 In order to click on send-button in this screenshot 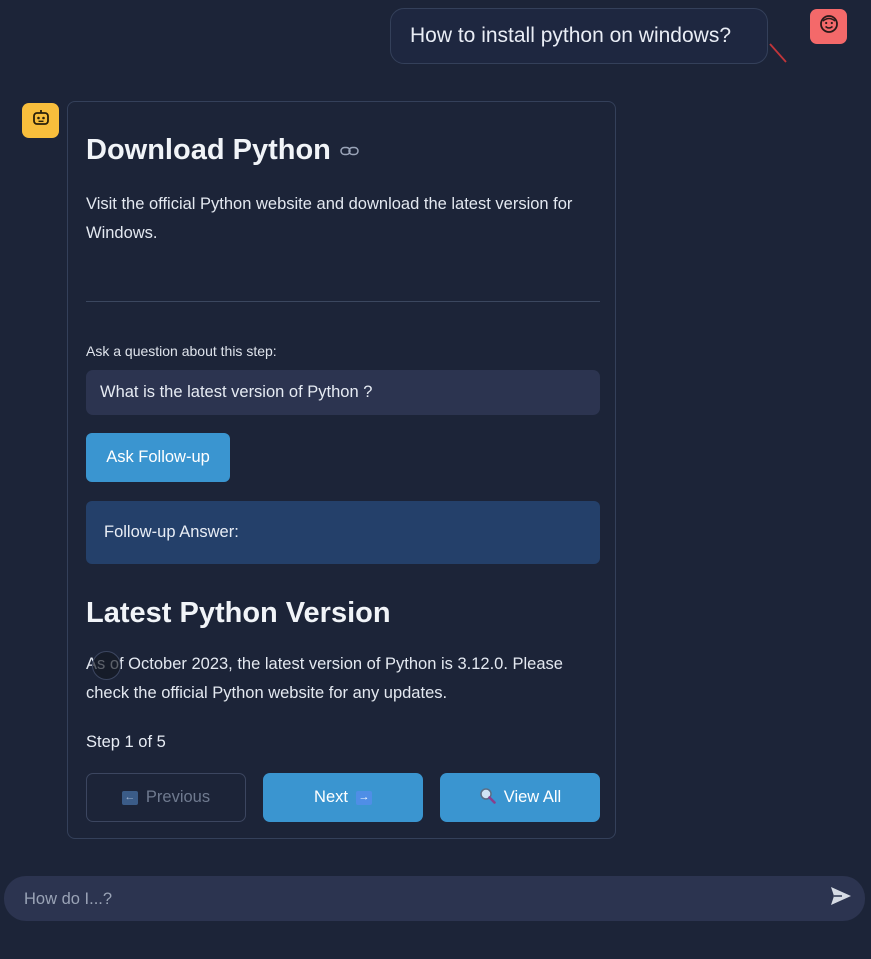, I will do `click(840, 898)`.